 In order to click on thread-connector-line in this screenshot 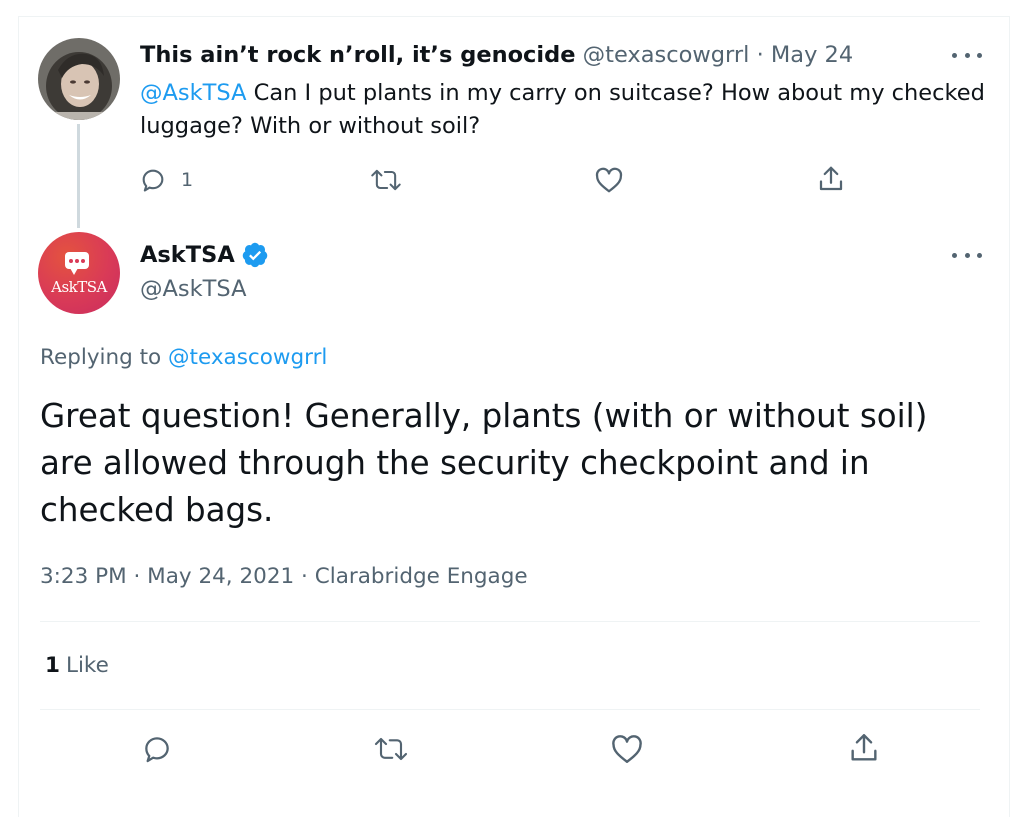, I will do `click(78, 176)`.